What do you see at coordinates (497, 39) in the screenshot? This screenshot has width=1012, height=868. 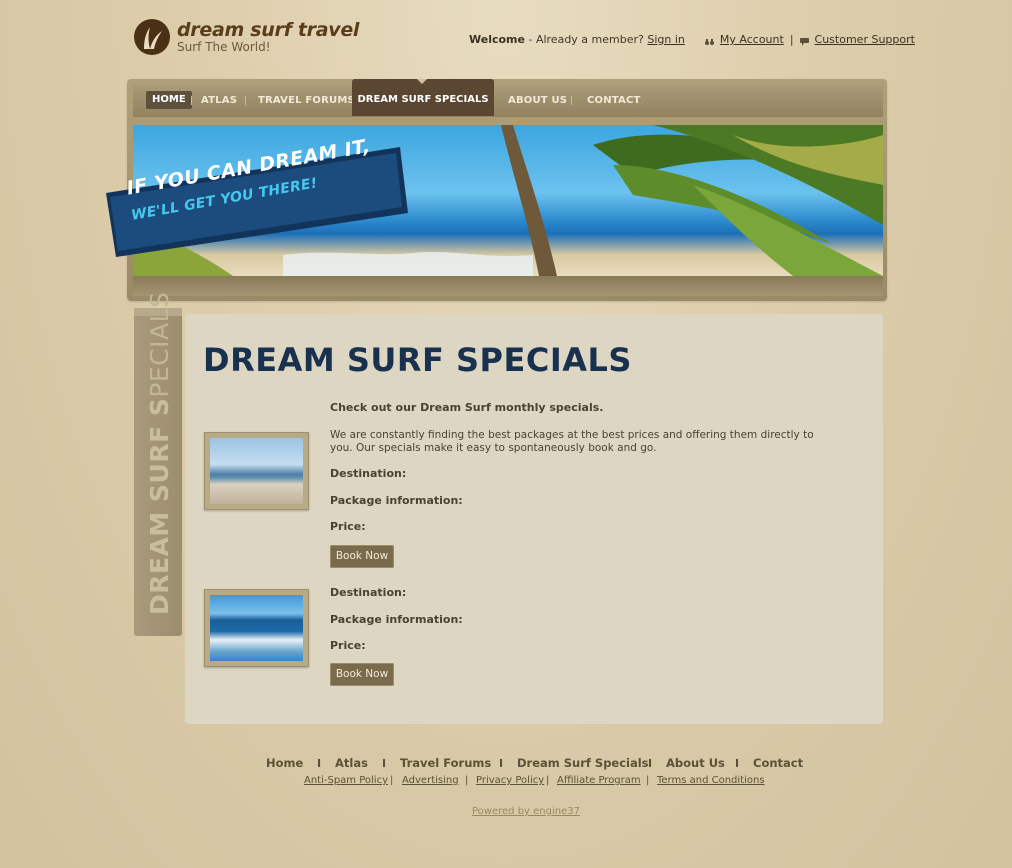 I see `welcome-label: Welcome` at bounding box center [497, 39].